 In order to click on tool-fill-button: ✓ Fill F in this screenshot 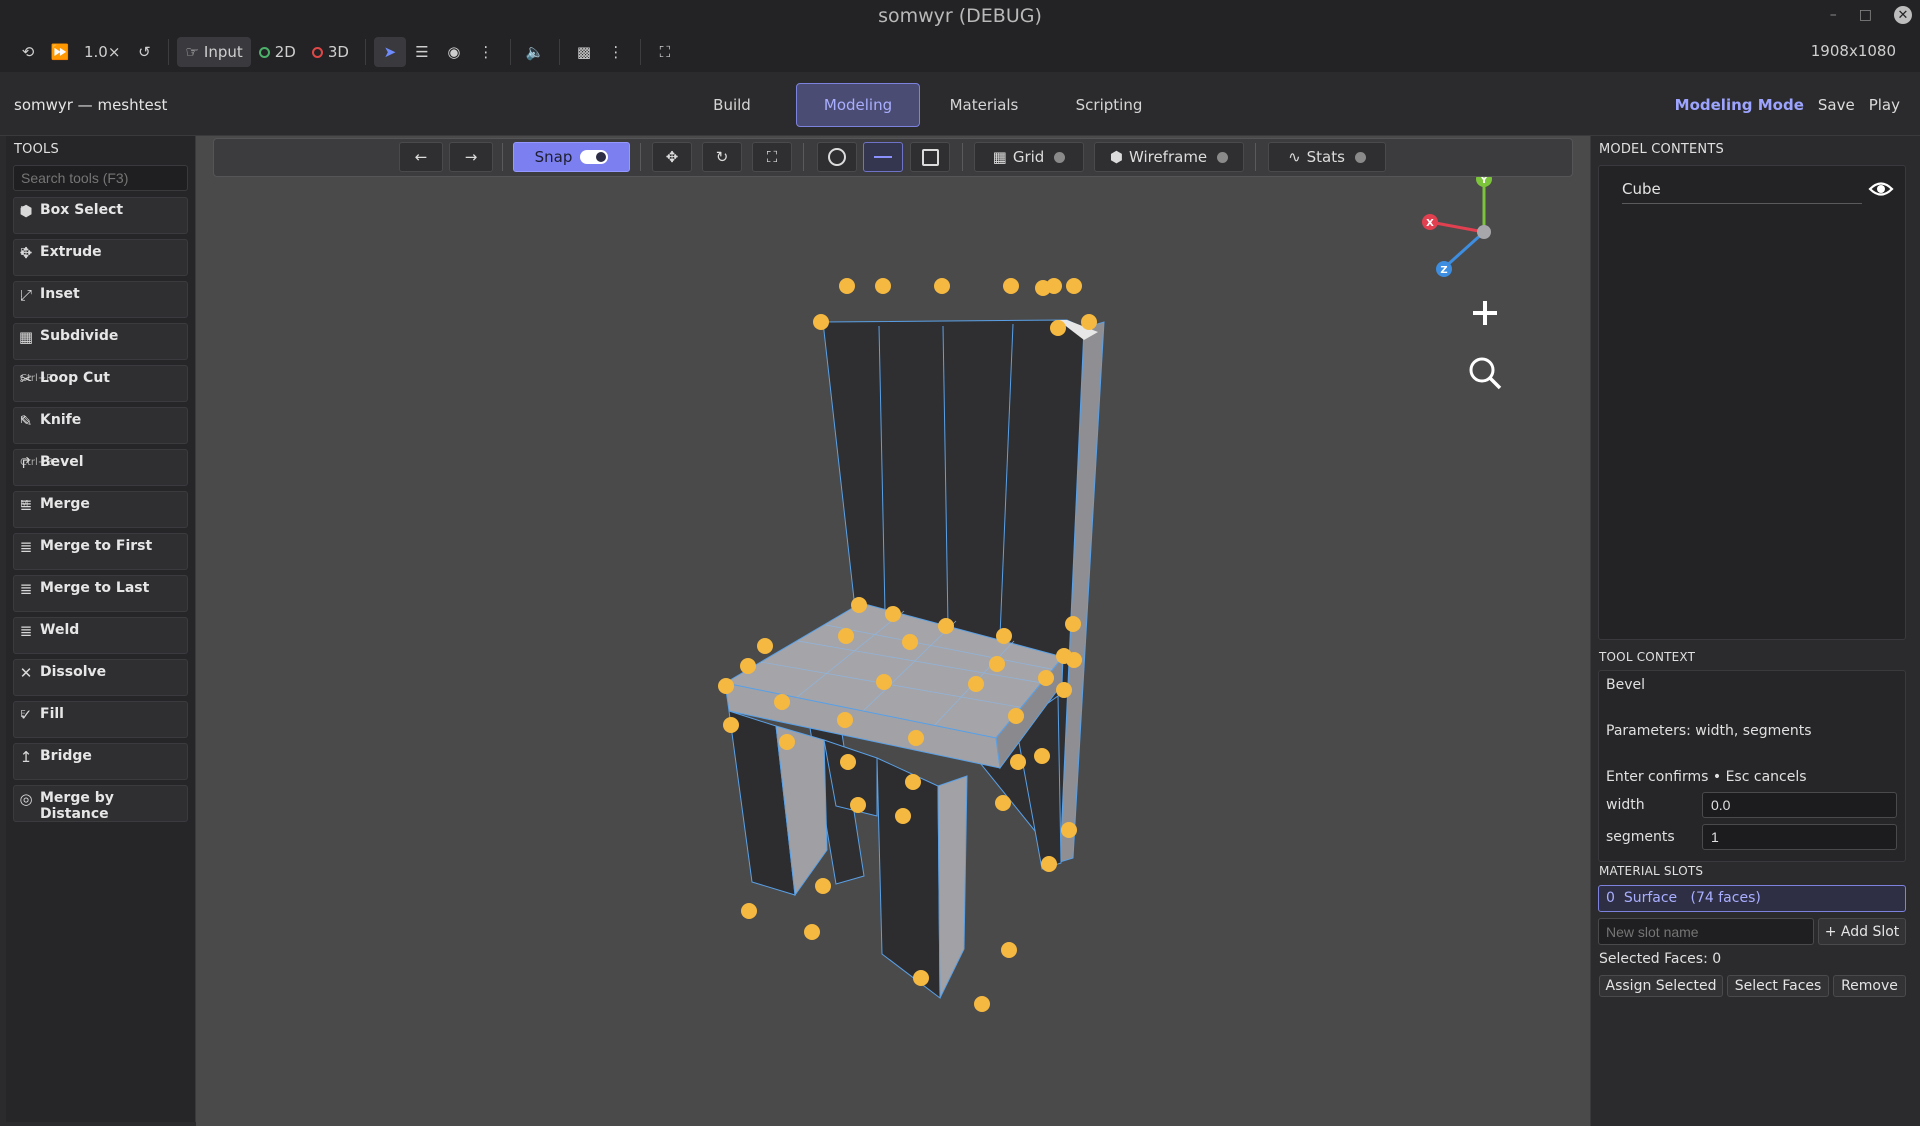, I will do `click(100, 719)`.